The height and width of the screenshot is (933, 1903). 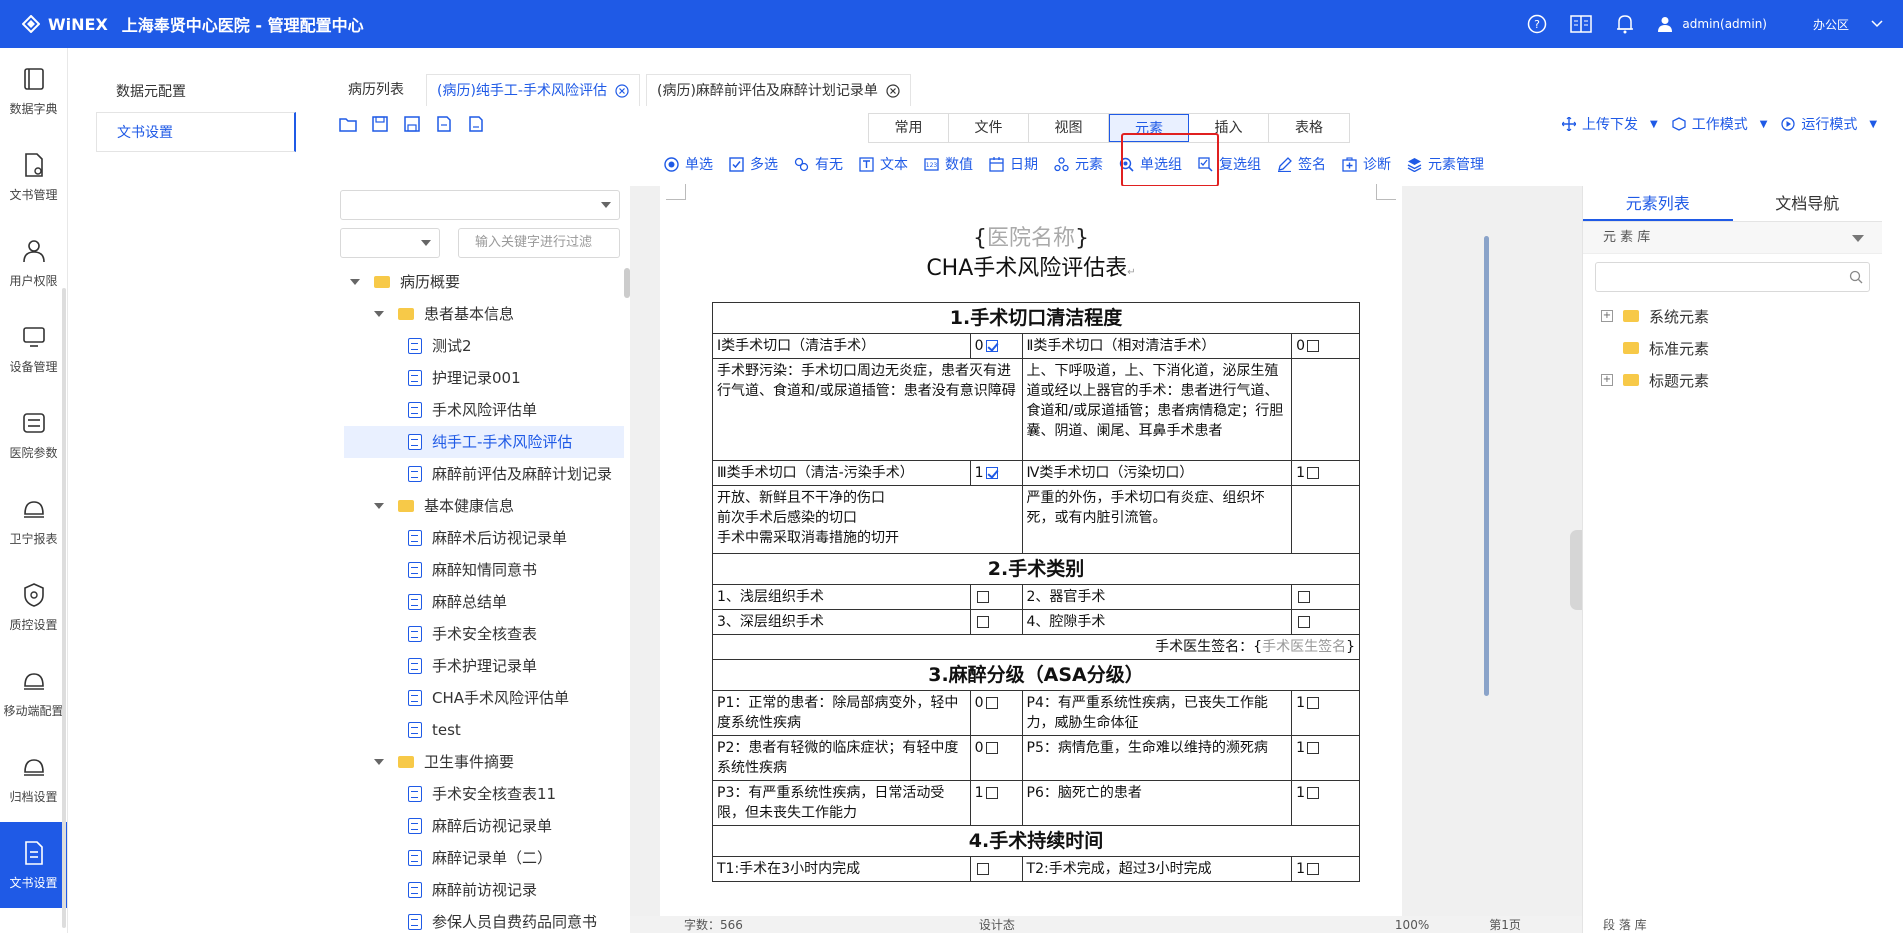 What do you see at coordinates (989, 128) in the screenshot?
I see `ribbon-tab-file: 文件` at bounding box center [989, 128].